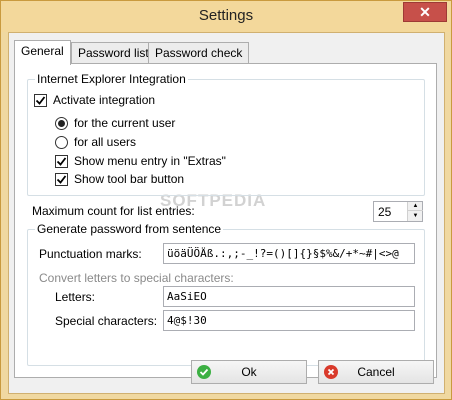 This screenshot has height=400, width=452. What do you see at coordinates (125, 123) in the screenshot?
I see `radio-current-user-label: for the current user` at bounding box center [125, 123].